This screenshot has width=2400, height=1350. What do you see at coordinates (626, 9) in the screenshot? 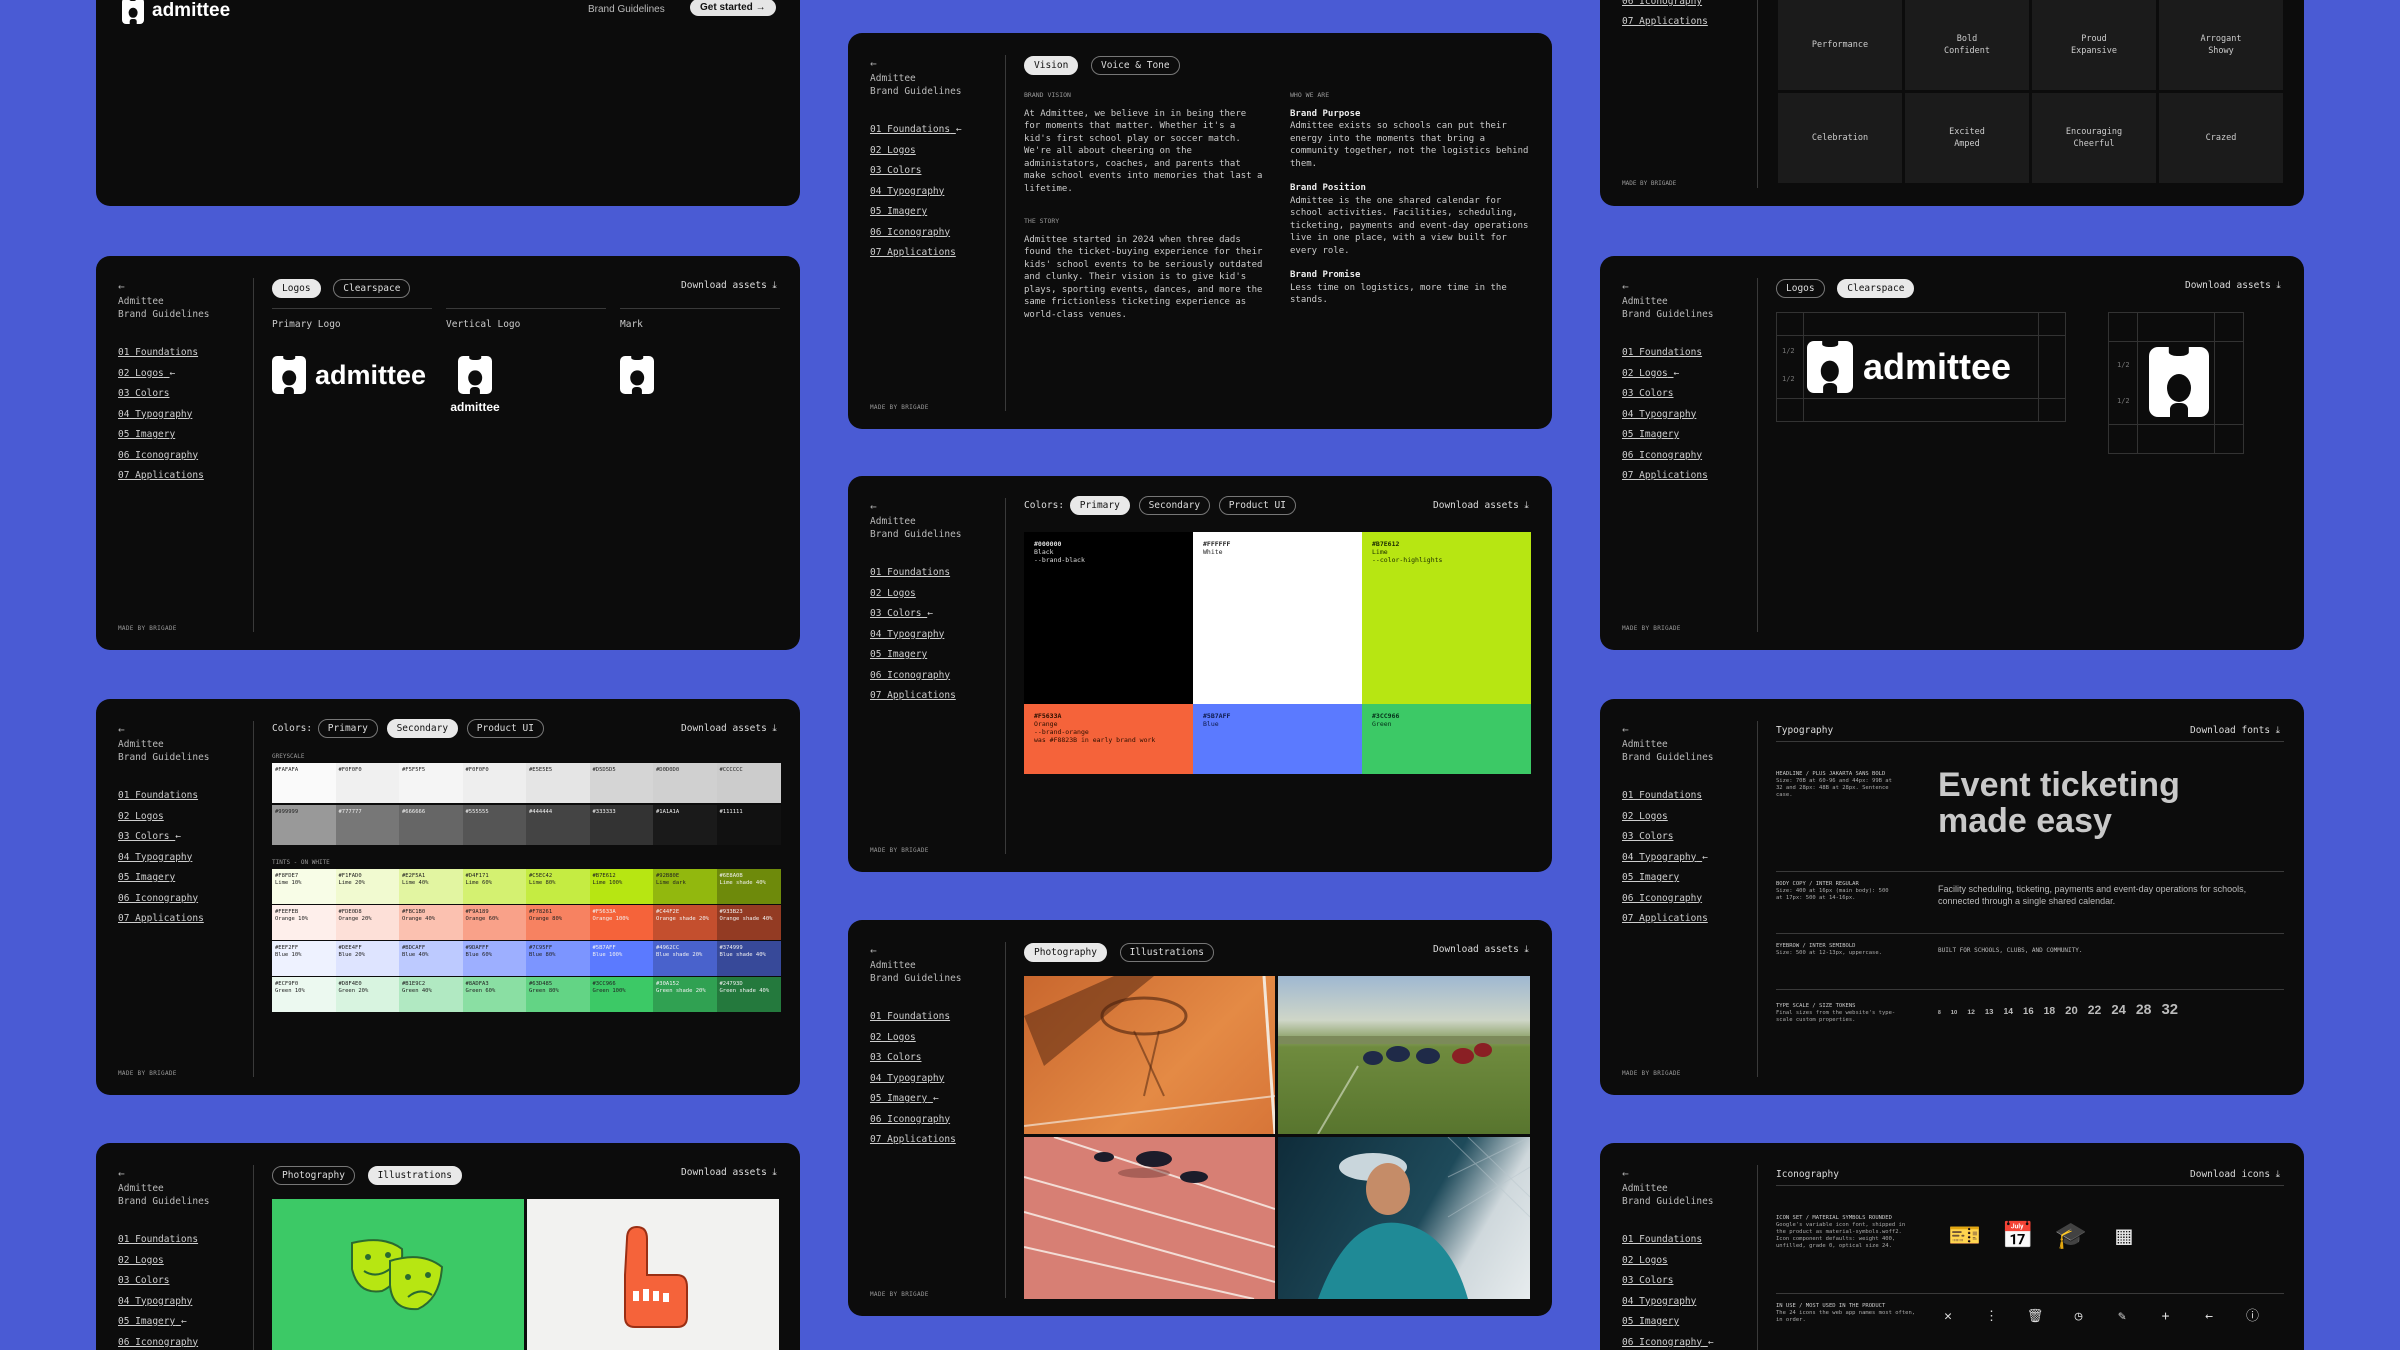
I see `hero-nav-link: Brand Guidelines` at bounding box center [626, 9].